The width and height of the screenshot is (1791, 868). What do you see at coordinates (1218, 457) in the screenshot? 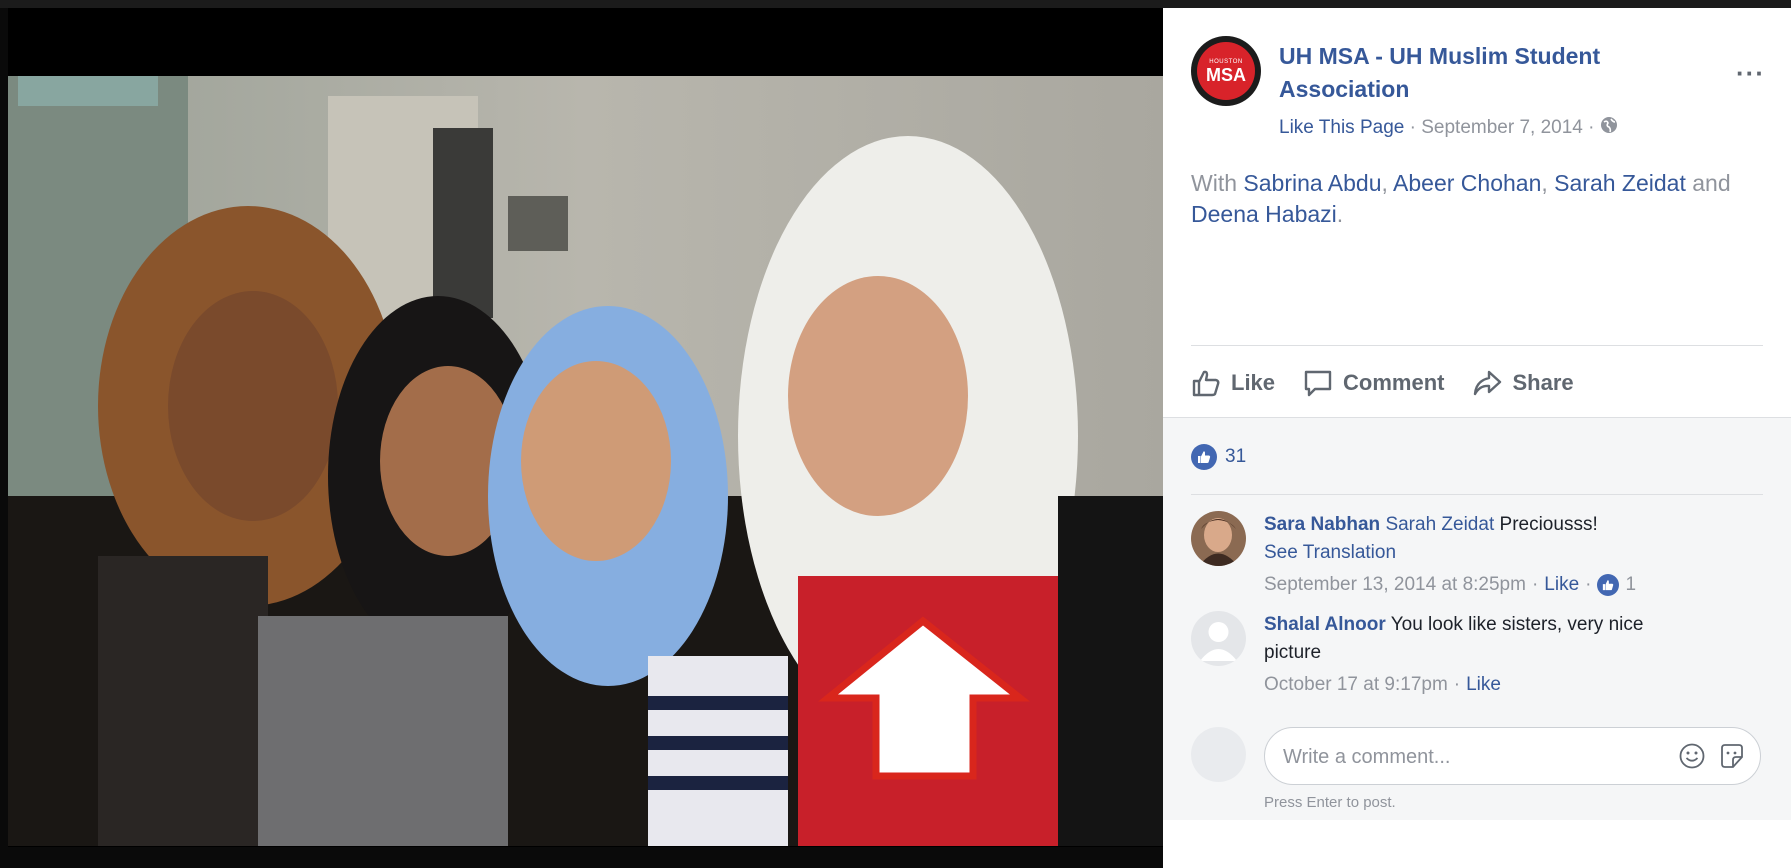
I see `reaction-summary: 31` at bounding box center [1218, 457].